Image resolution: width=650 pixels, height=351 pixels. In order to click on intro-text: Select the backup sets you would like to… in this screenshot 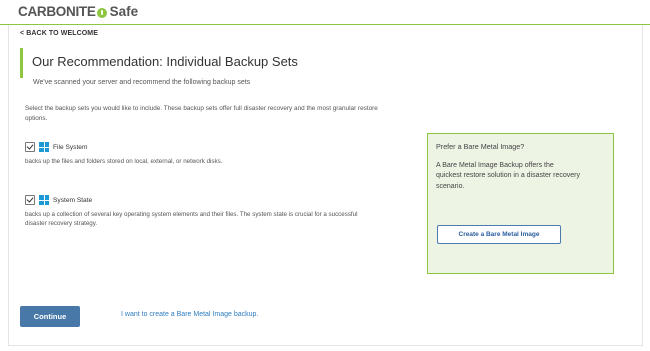, I will do `click(201, 113)`.